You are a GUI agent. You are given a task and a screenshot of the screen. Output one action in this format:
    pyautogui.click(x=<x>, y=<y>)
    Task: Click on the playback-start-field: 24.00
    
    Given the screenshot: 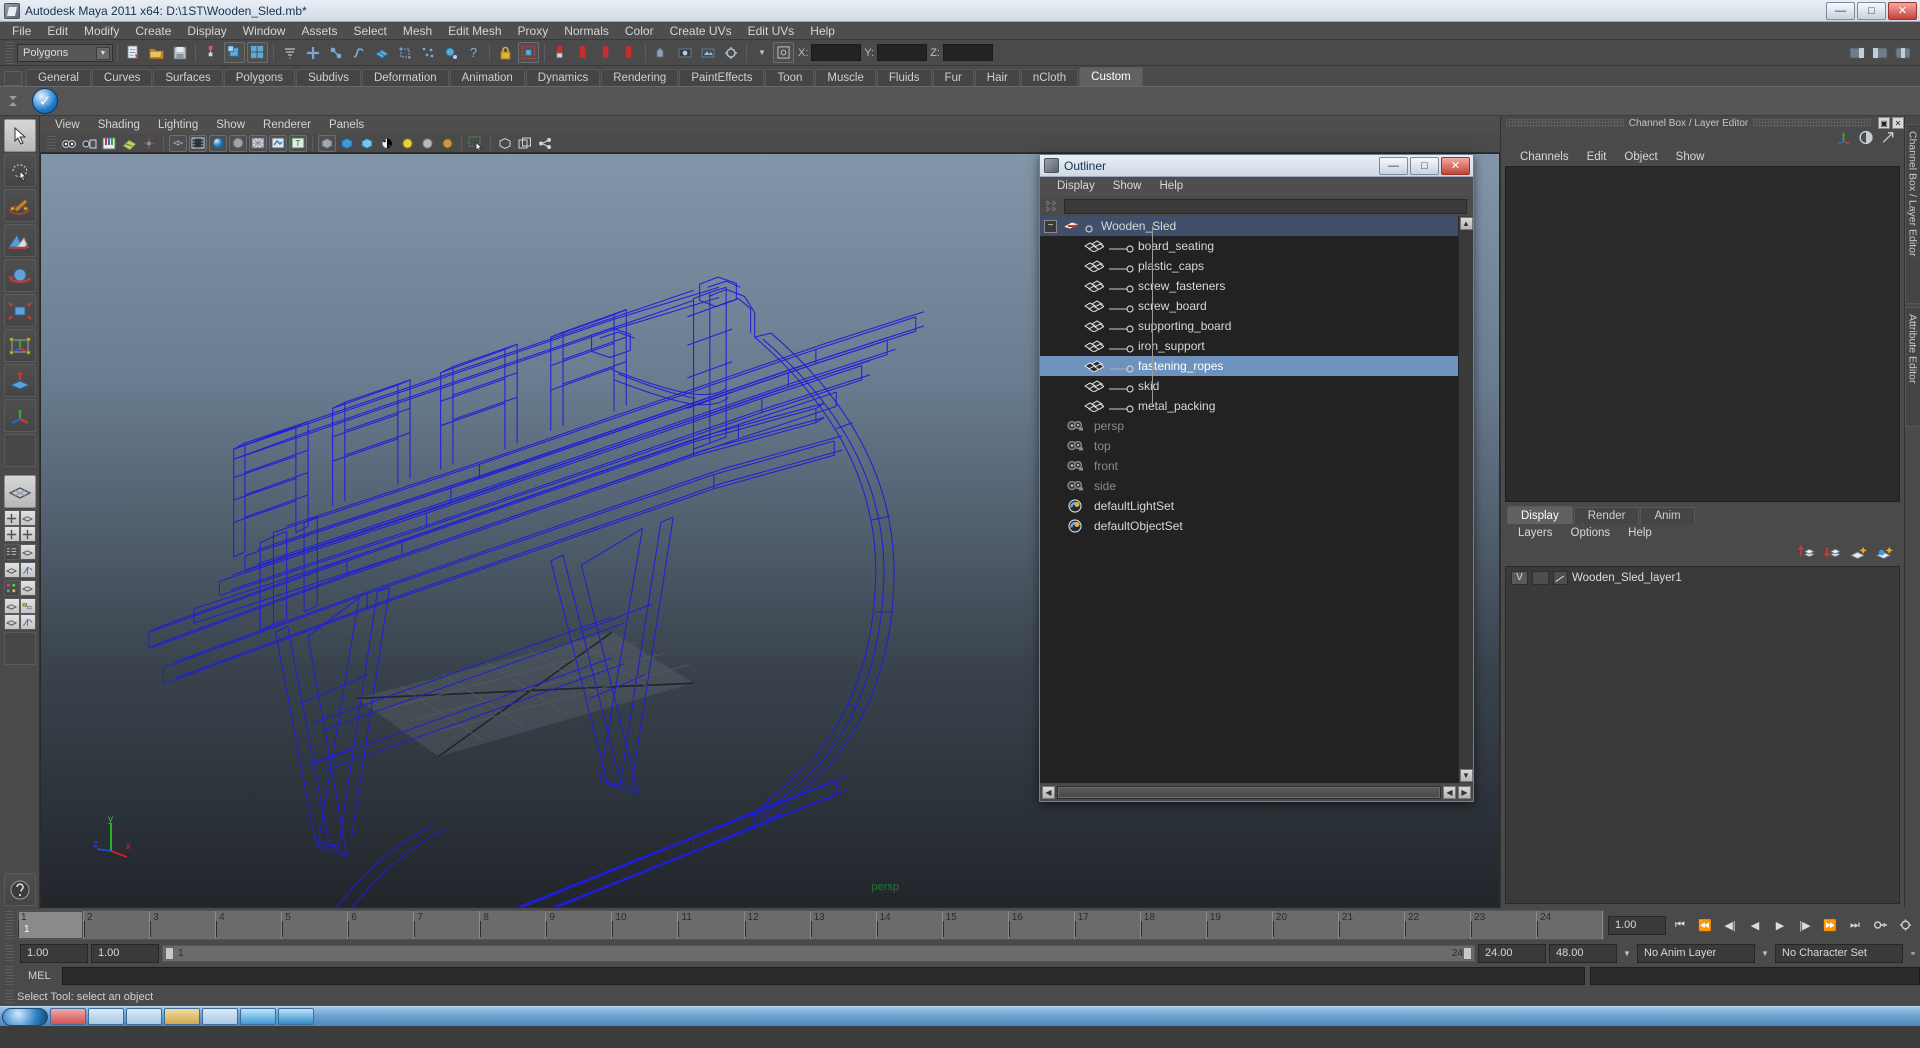 What is the action you would take?
    pyautogui.click(x=1512, y=953)
    